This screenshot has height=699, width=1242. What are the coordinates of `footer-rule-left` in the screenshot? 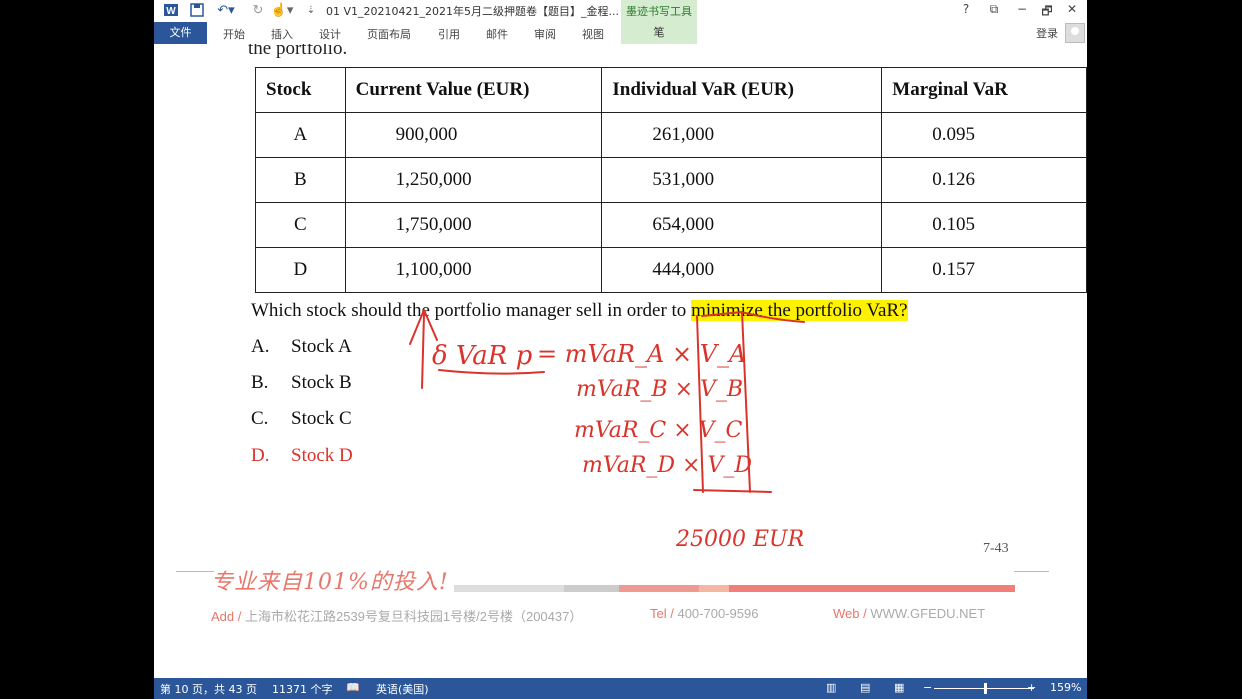 It's located at (195, 571).